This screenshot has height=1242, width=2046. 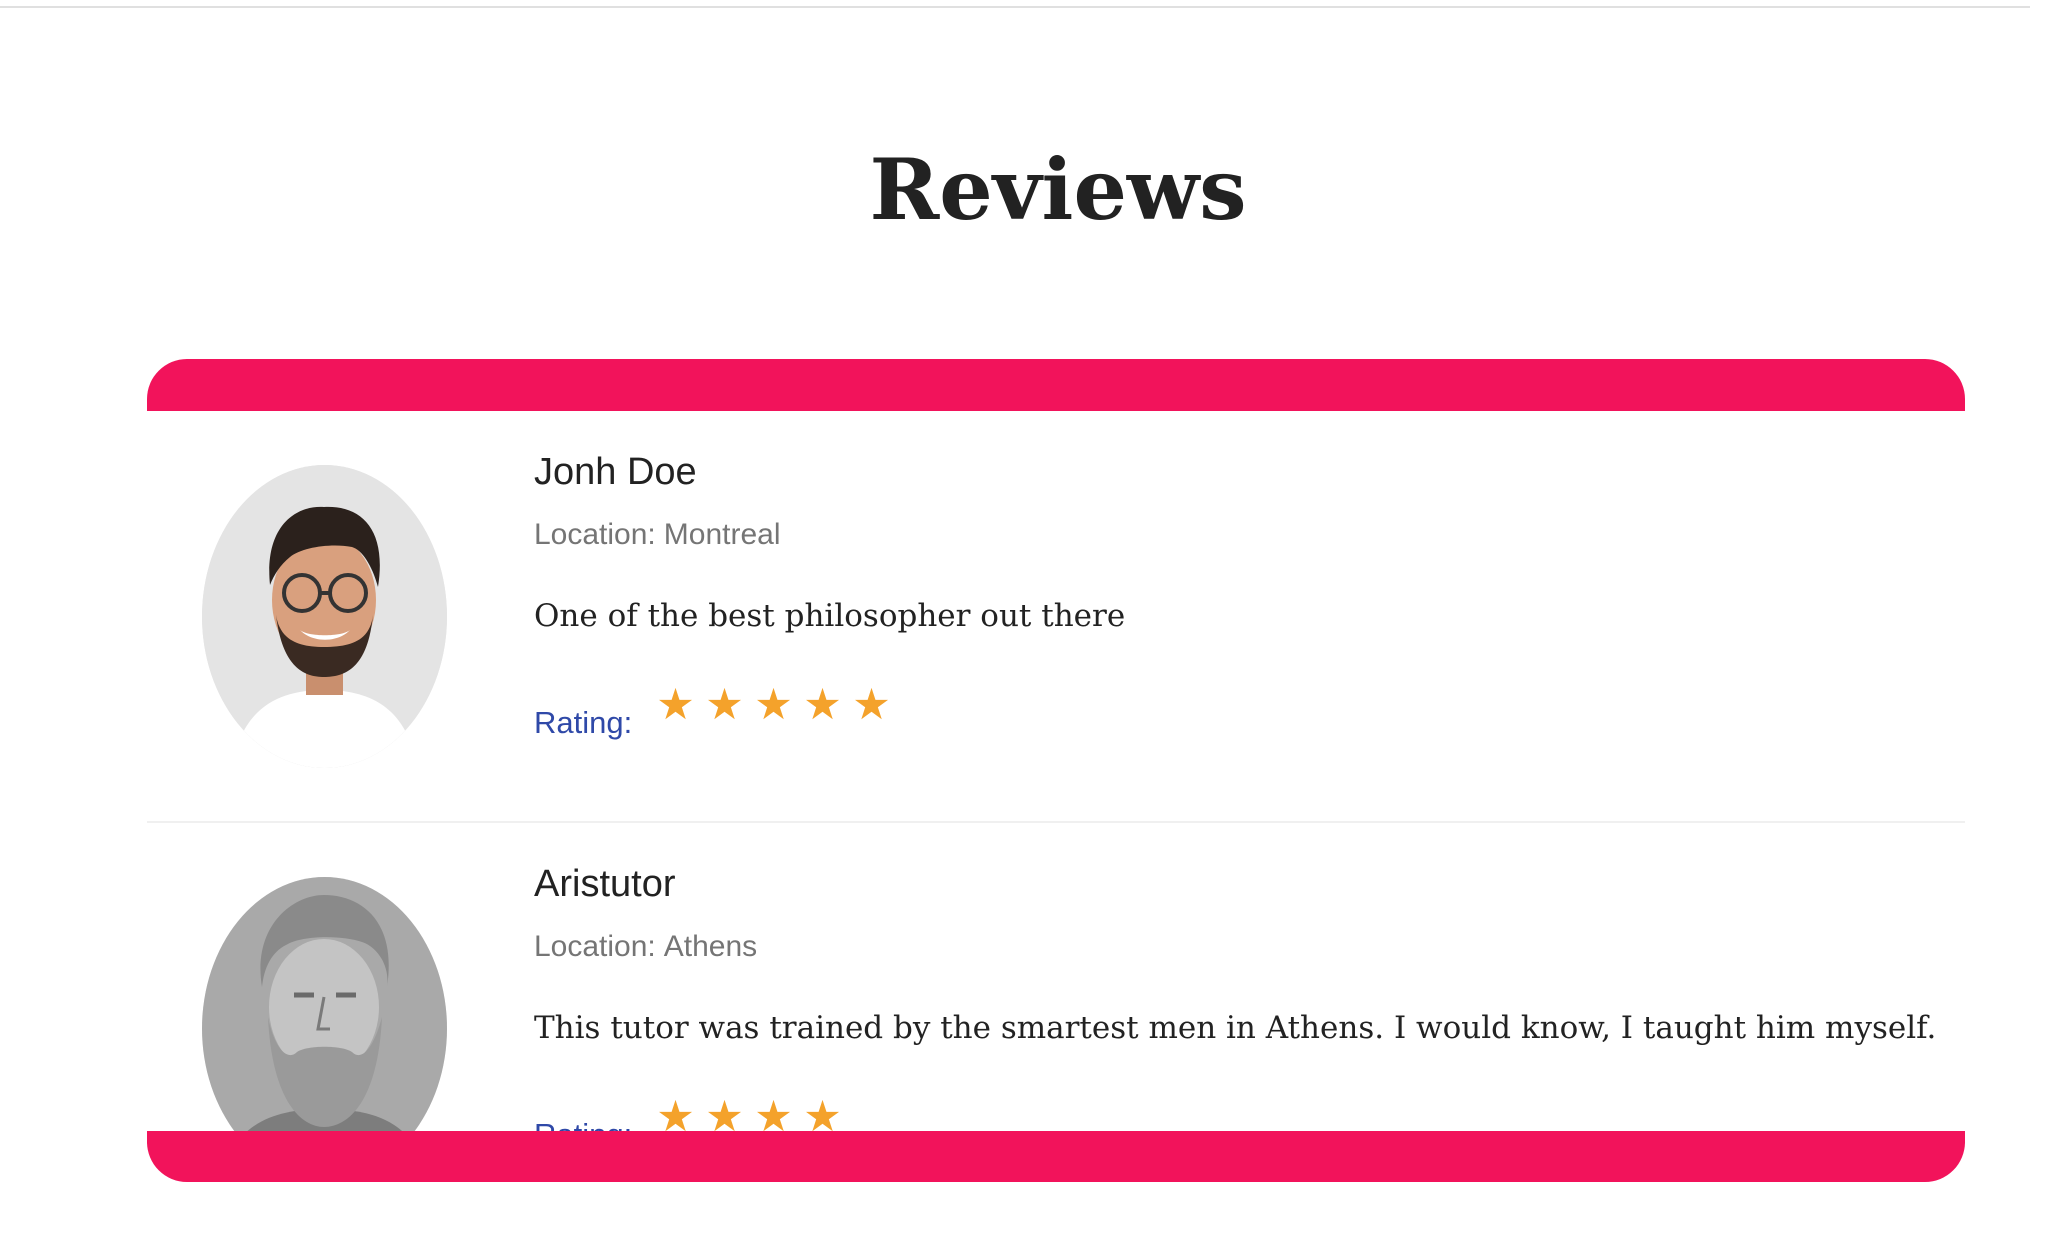 What do you see at coordinates (722, 534) in the screenshot?
I see `location-value: Montreal` at bounding box center [722, 534].